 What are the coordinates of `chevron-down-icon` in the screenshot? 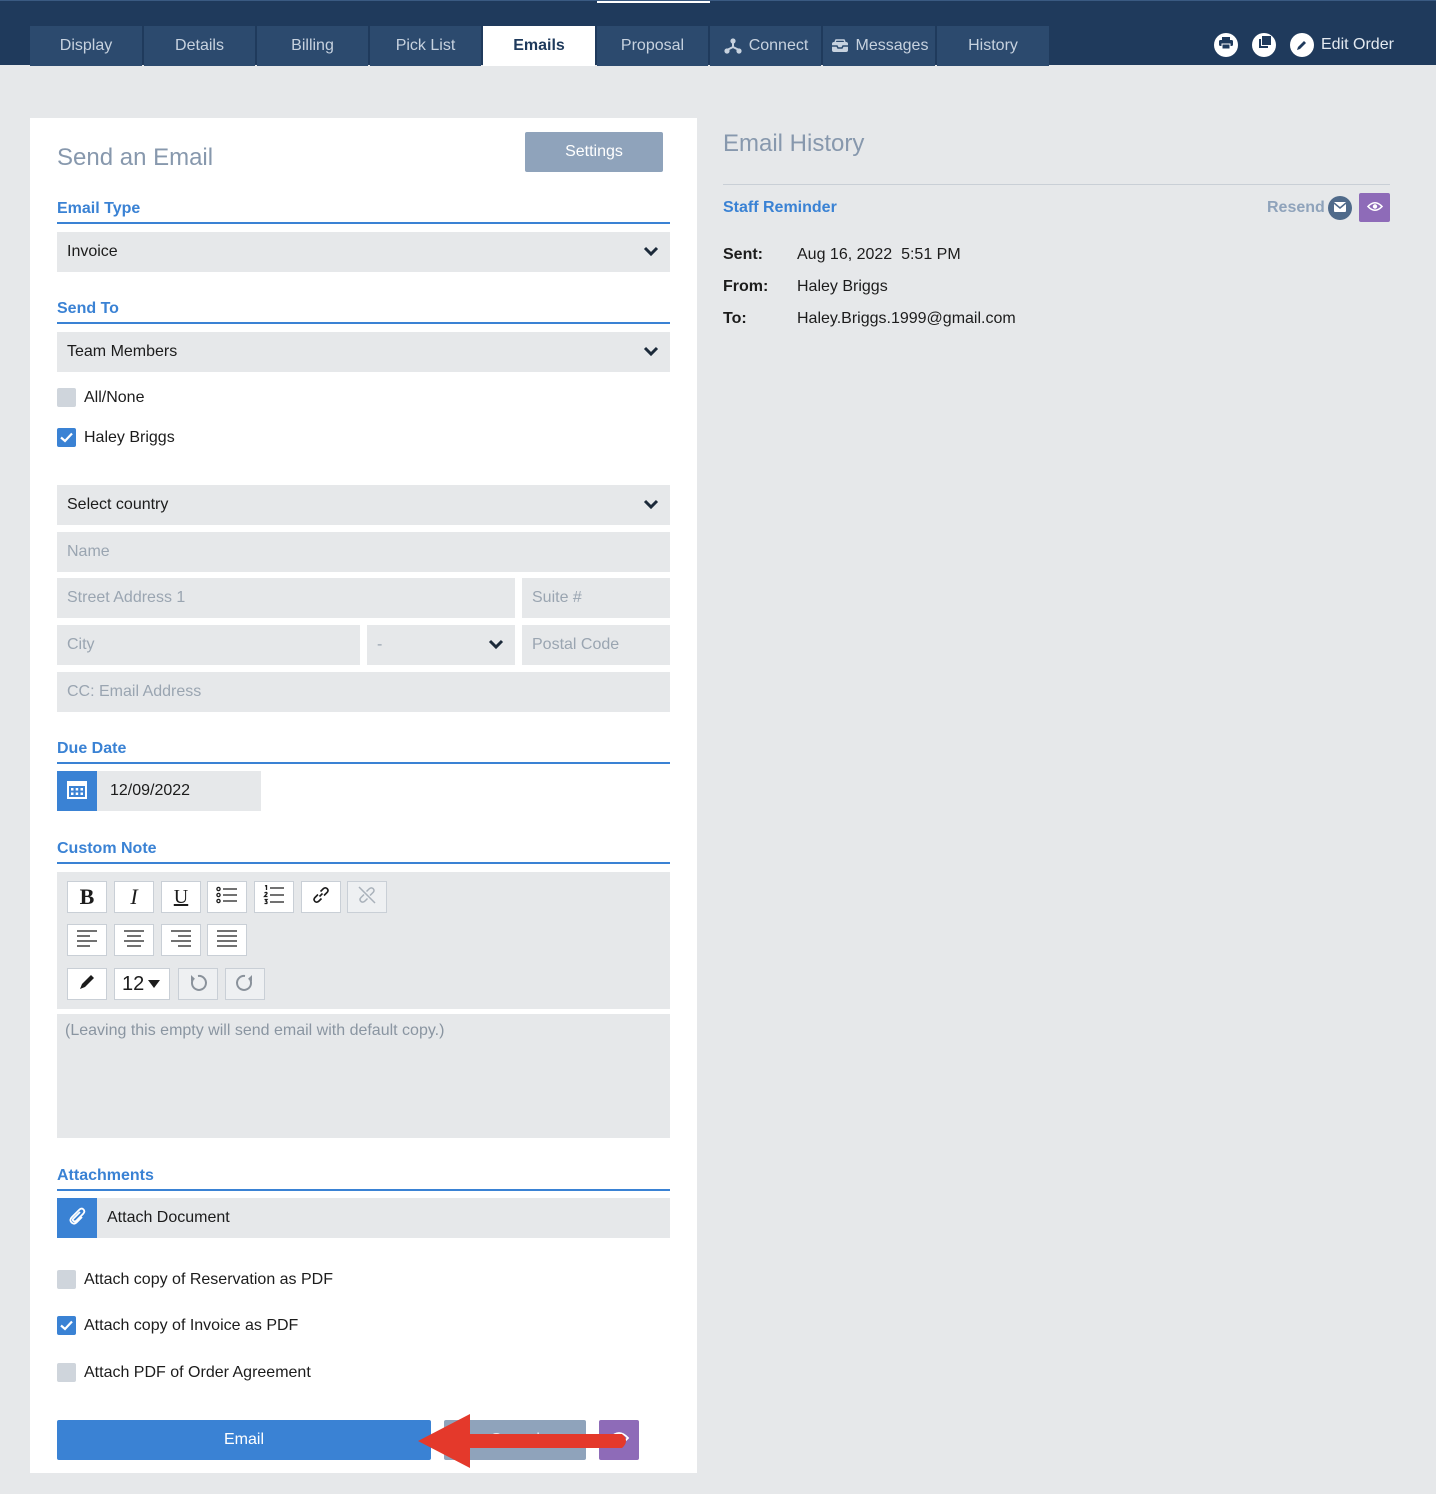 It's located at (651, 353).